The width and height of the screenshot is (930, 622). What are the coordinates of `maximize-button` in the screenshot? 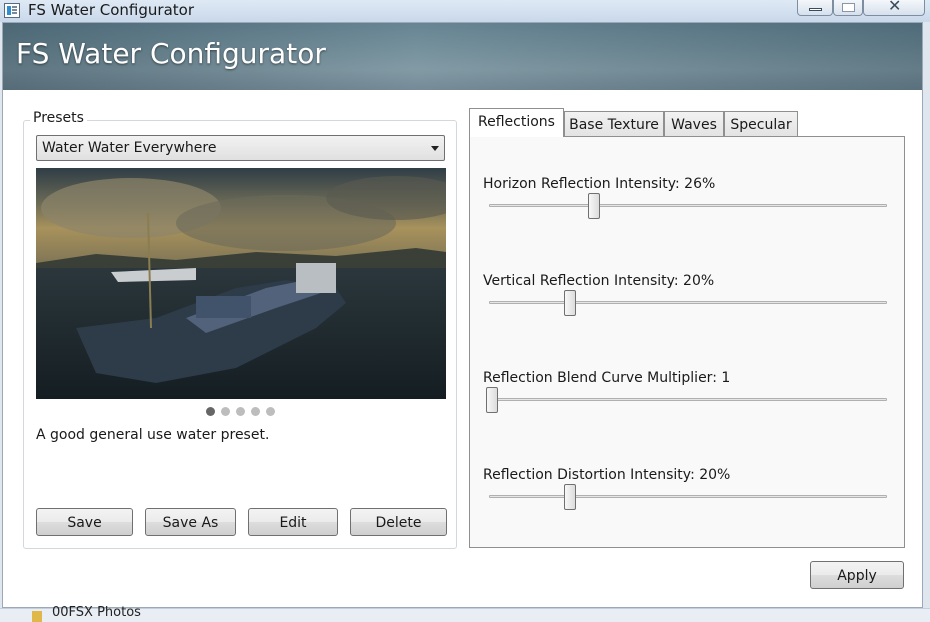 It's located at (848, 8).